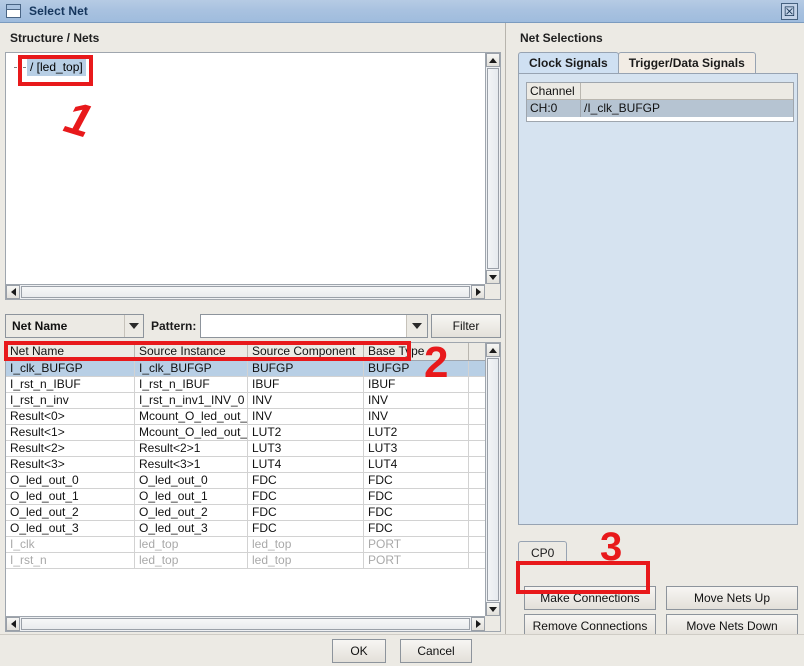 The height and width of the screenshot is (666, 804). I want to click on nets-vscroll-thumb, so click(493, 479).